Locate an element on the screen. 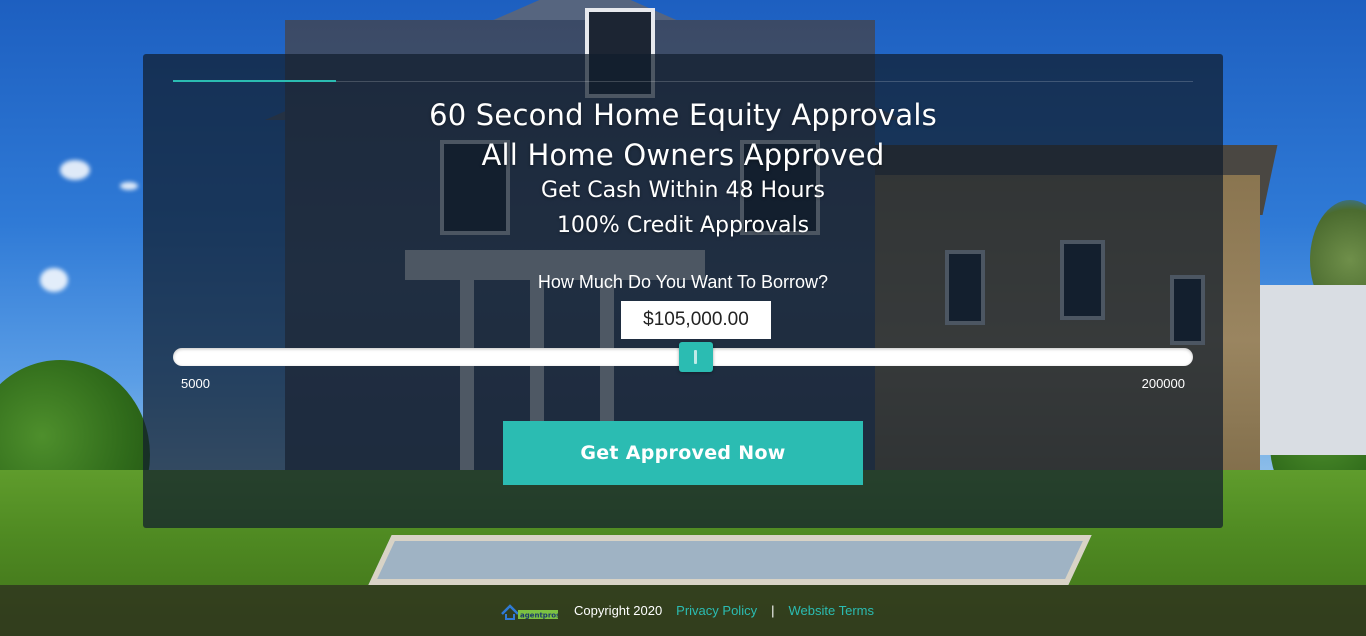 The height and width of the screenshot is (636, 1366). slider-handle is located at coordinates (696, 357).